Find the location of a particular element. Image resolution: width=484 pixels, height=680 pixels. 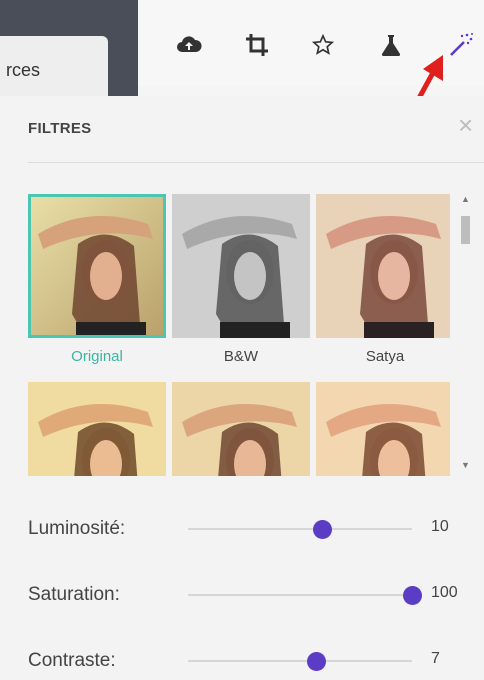

filter-thumb-original is located at coordinates (97, 266).